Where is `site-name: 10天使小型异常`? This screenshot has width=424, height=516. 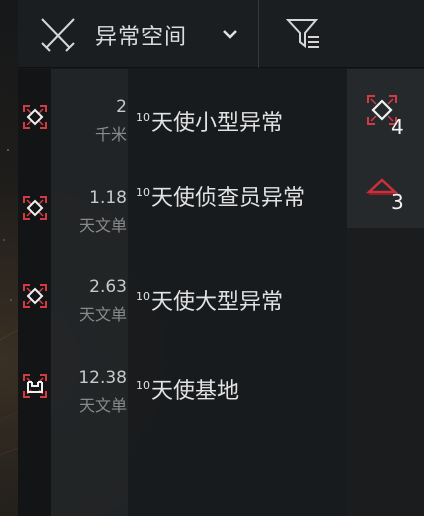
site-name: 10天使小型异常 is located at coordinates (225, 120).